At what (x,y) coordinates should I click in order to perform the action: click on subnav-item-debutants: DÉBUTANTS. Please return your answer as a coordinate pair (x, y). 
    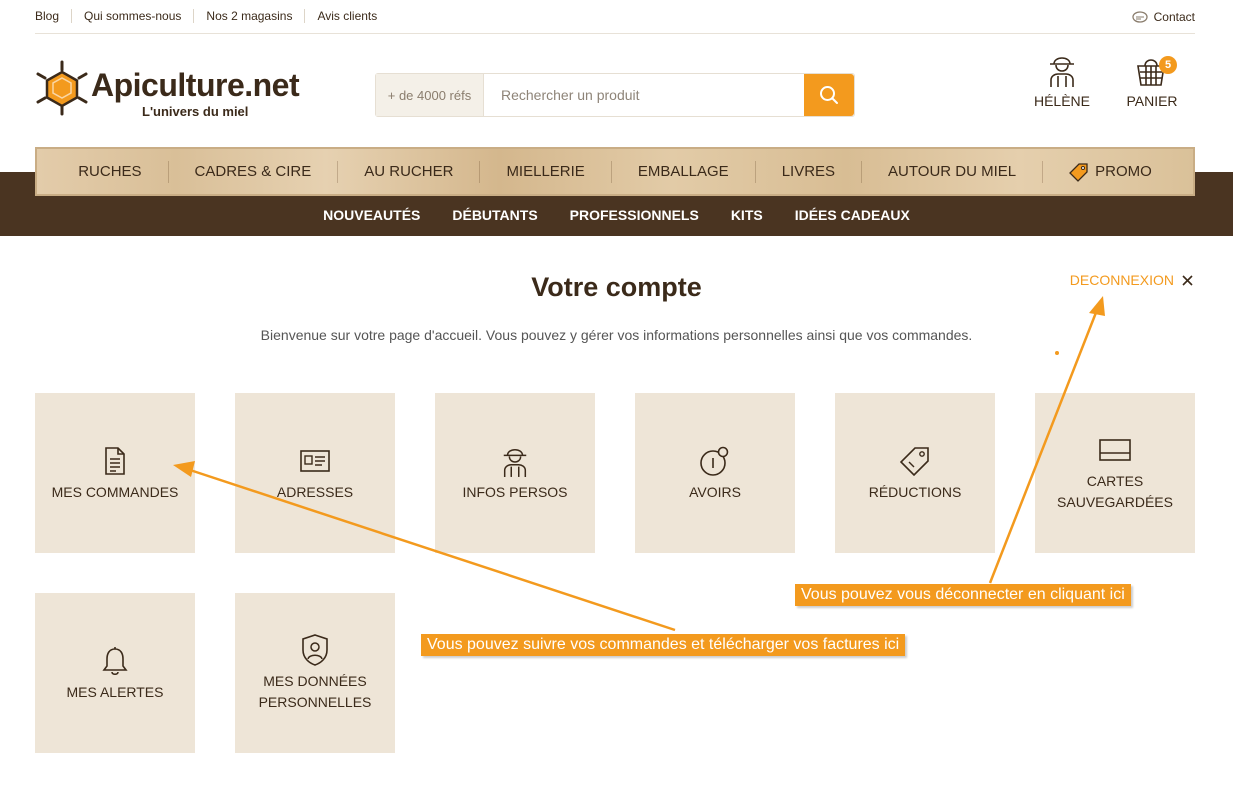
    Looking at the image, I should click on (494, 215).